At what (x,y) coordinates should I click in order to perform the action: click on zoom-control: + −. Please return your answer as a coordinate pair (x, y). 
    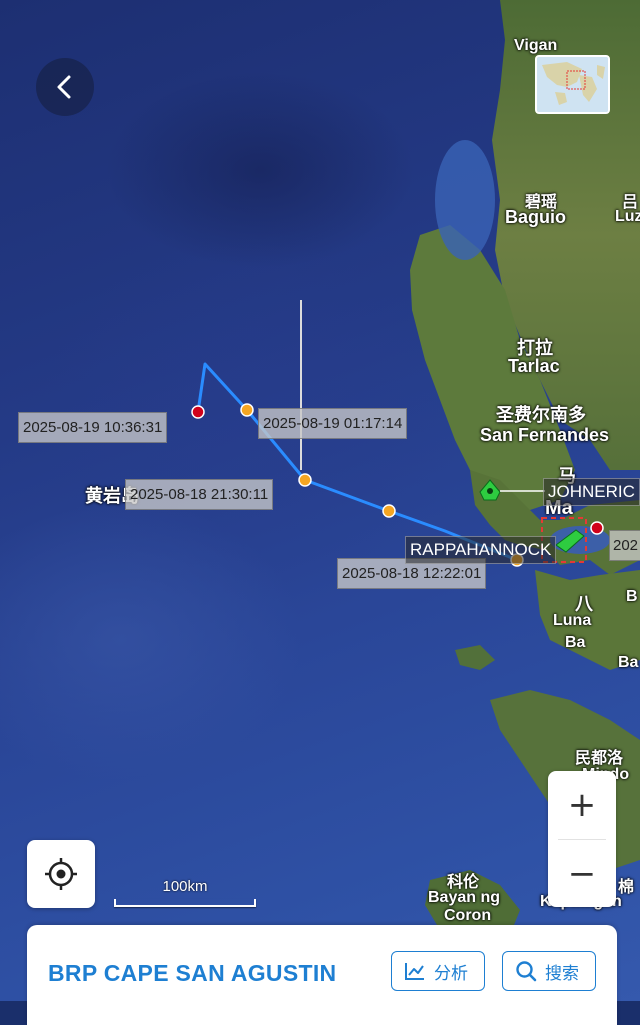
    Looking at the image, I should click on (582, 839).